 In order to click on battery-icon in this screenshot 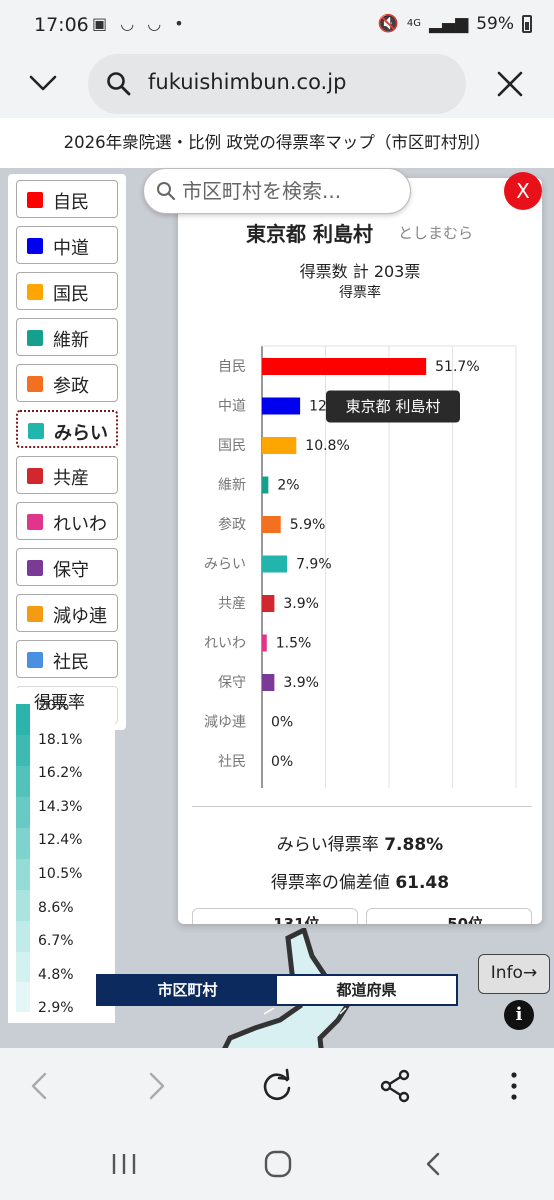, I will do `click(527, 24)`.